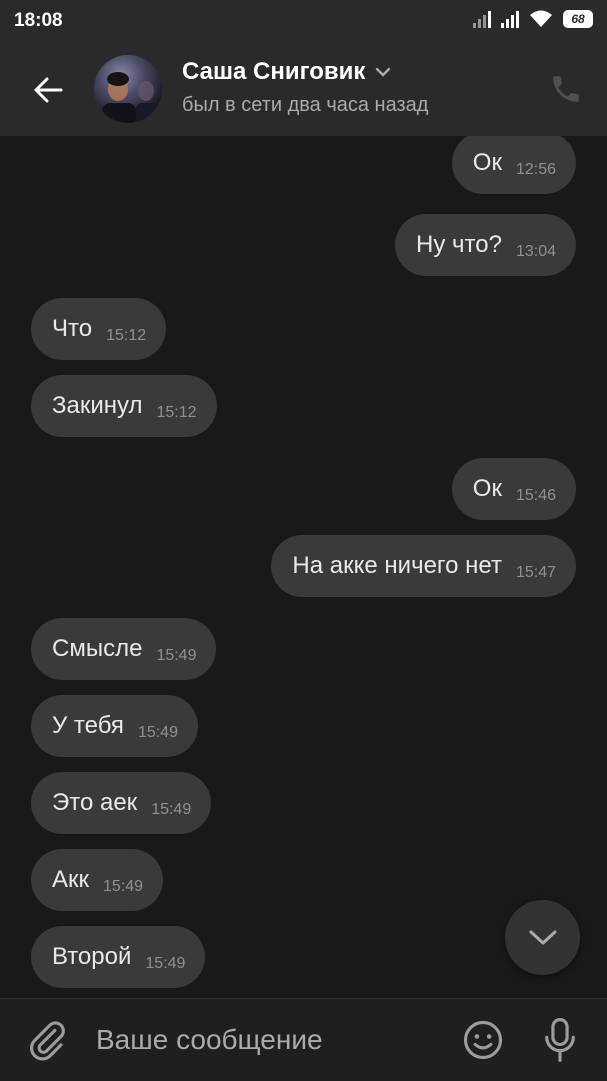 This screenshot has height=1081, width=607. I want to click on message-bubble: Смысле 15:49, so click(124, 649).